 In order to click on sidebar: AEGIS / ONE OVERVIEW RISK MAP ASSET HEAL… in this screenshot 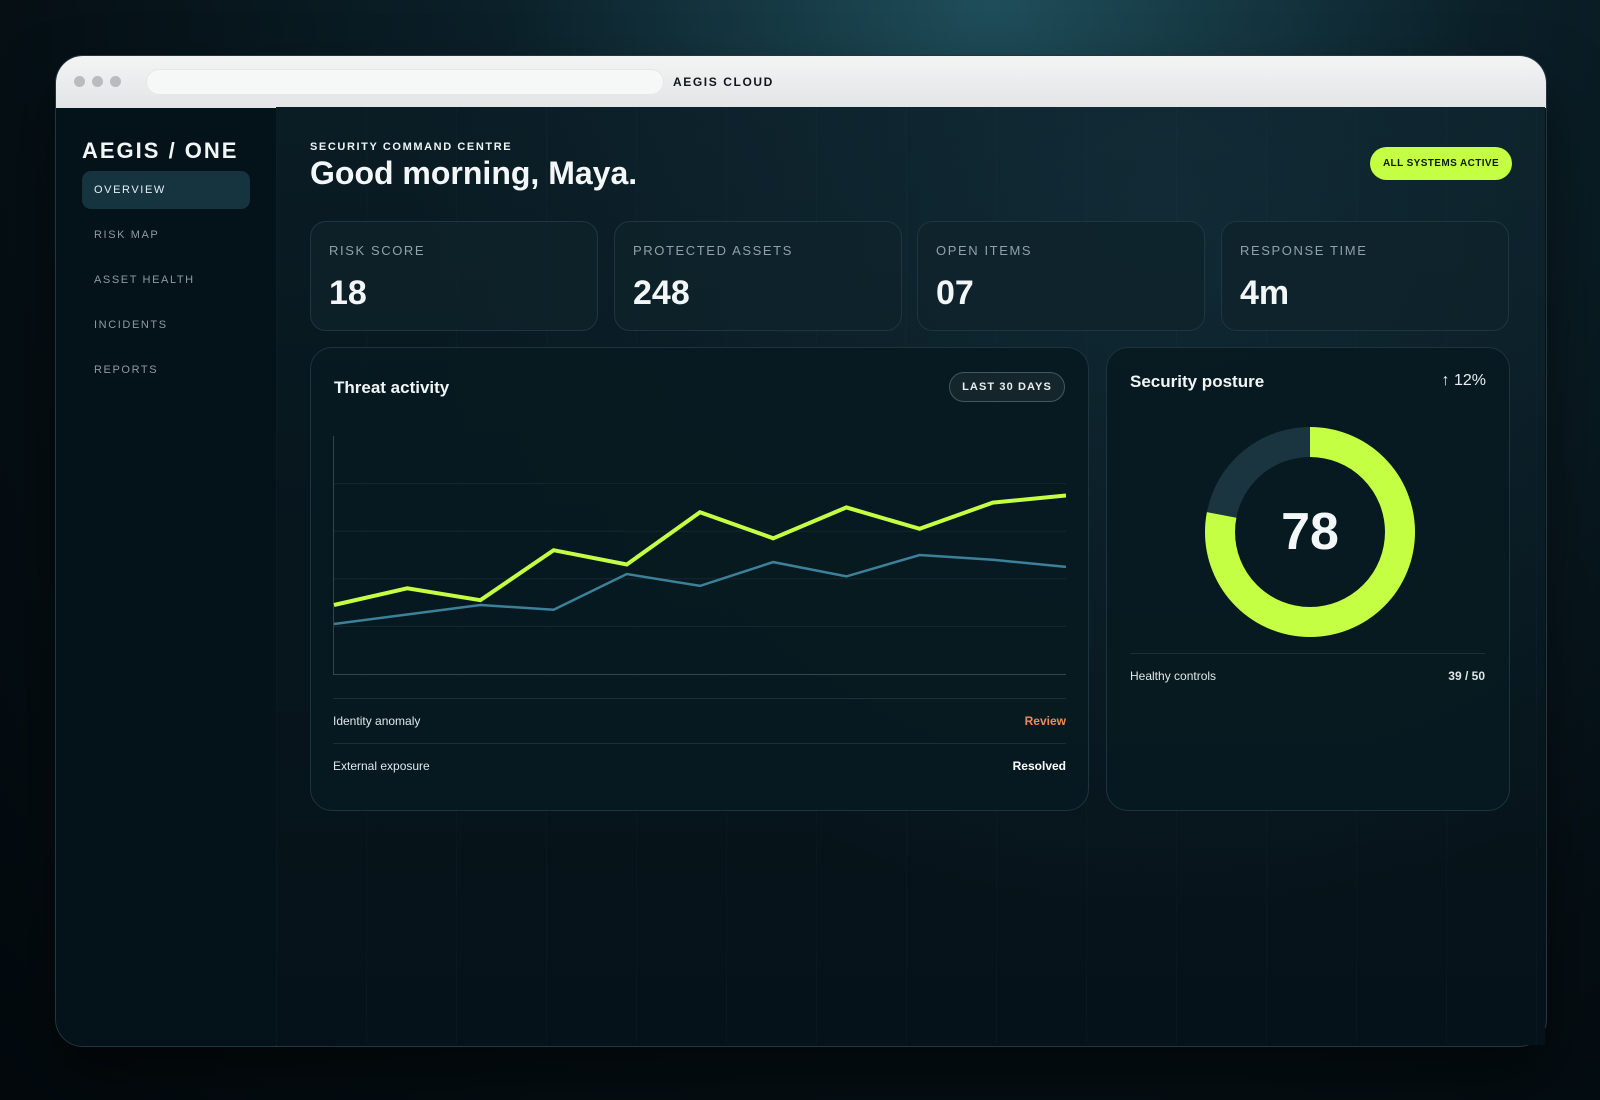, I will do `click(166, 577)`.